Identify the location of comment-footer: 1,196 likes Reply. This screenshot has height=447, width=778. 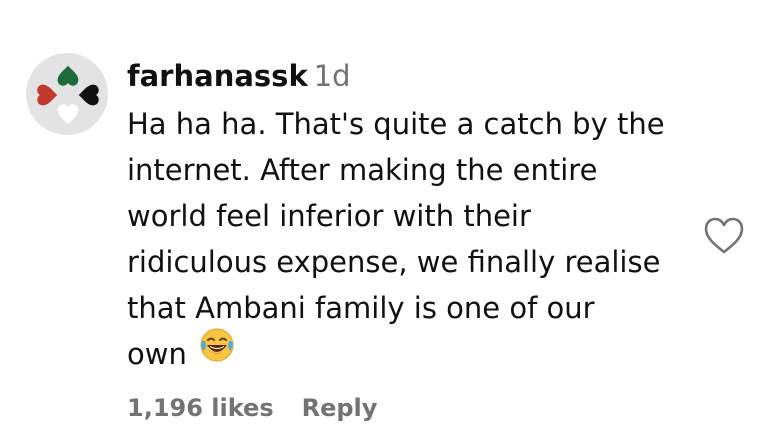
(252, 408).